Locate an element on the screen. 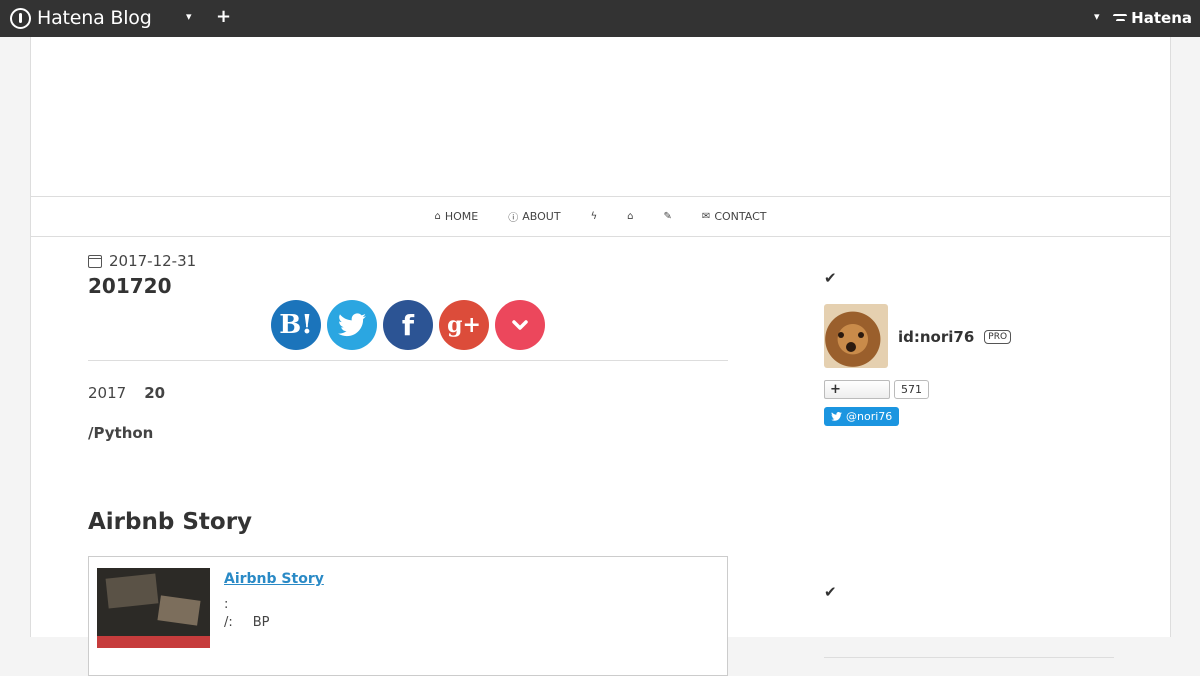 The image size is (1200, 676). hatena-bookmark-button: B! is located at coordinates (296, 325).